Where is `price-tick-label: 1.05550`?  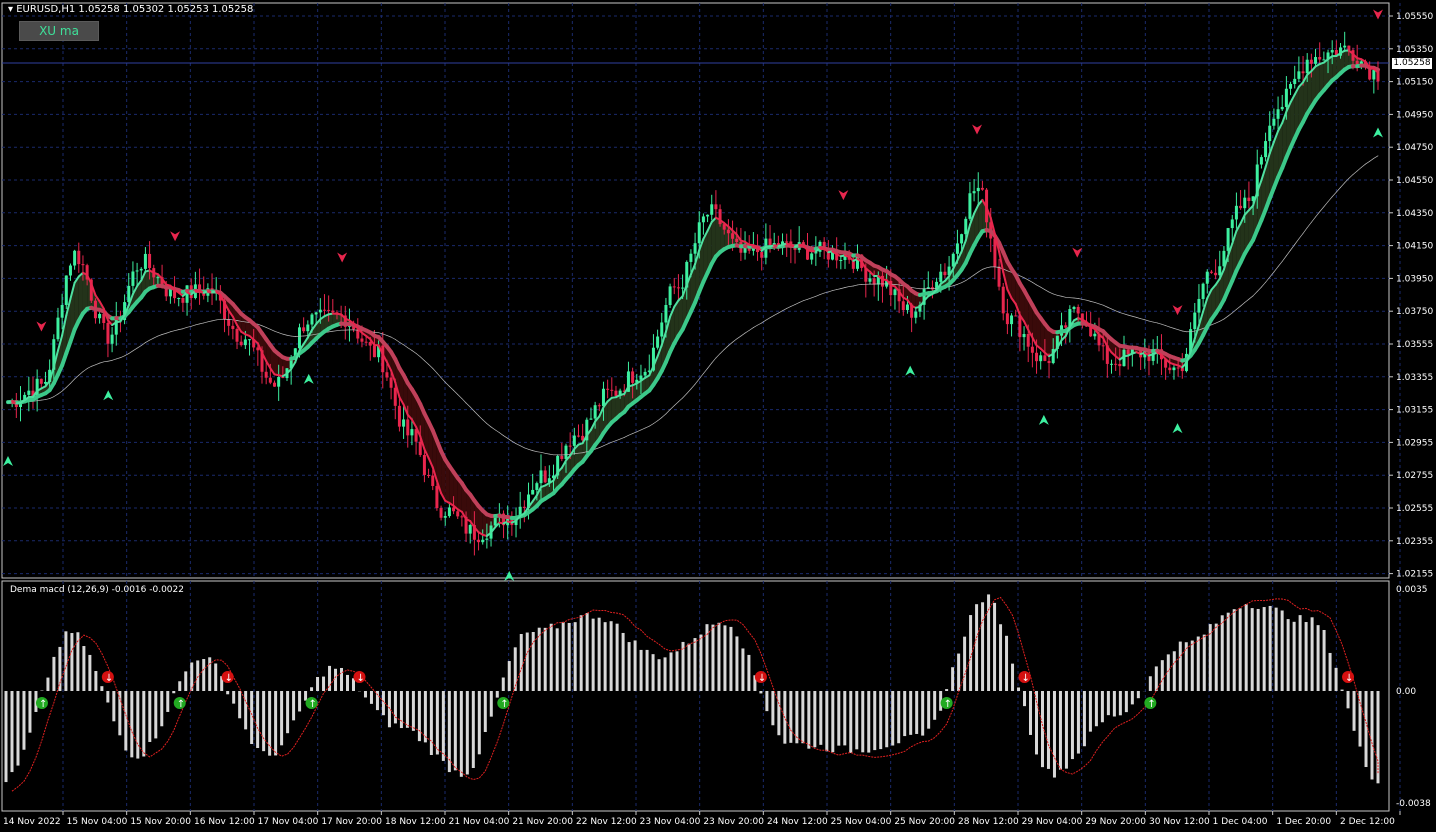 price-tick-label: 1.05550 is located at coordinates (1414, 17).